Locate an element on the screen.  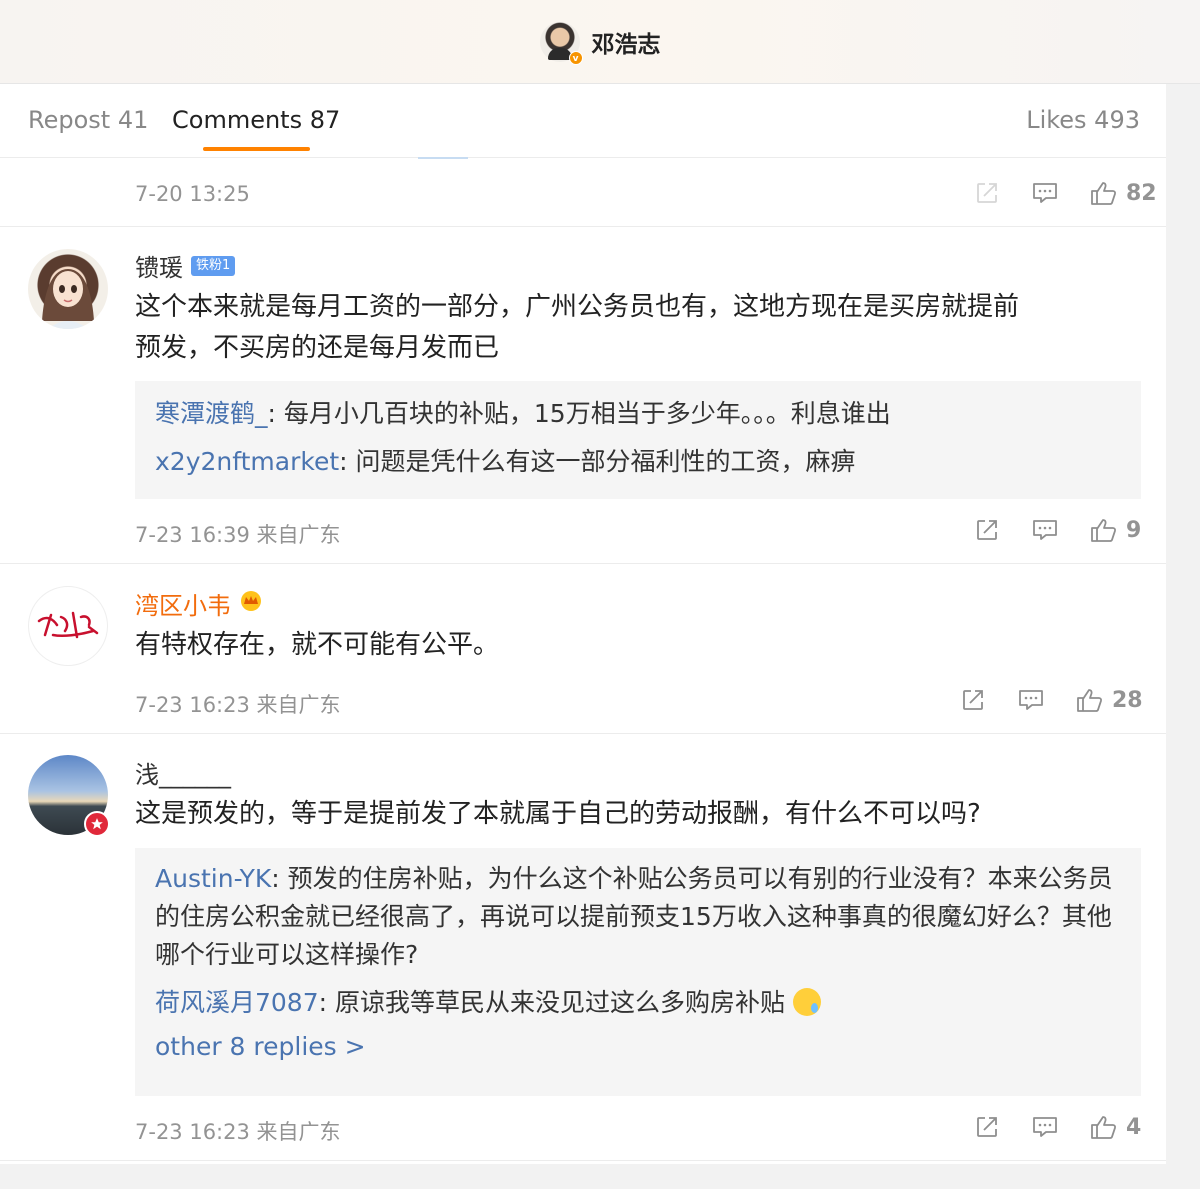
avatar-calligraphy is located at coordinates (68, 625).